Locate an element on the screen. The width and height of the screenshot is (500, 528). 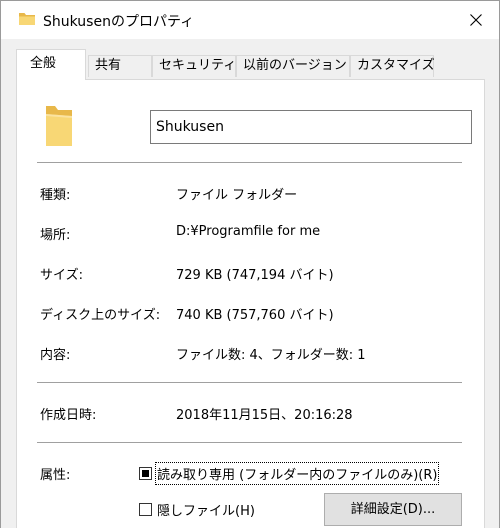
tab-strip: 全般 共有 セキュリティ 以前のバージョン カスタマイズ is located at coordinates (251, 64).